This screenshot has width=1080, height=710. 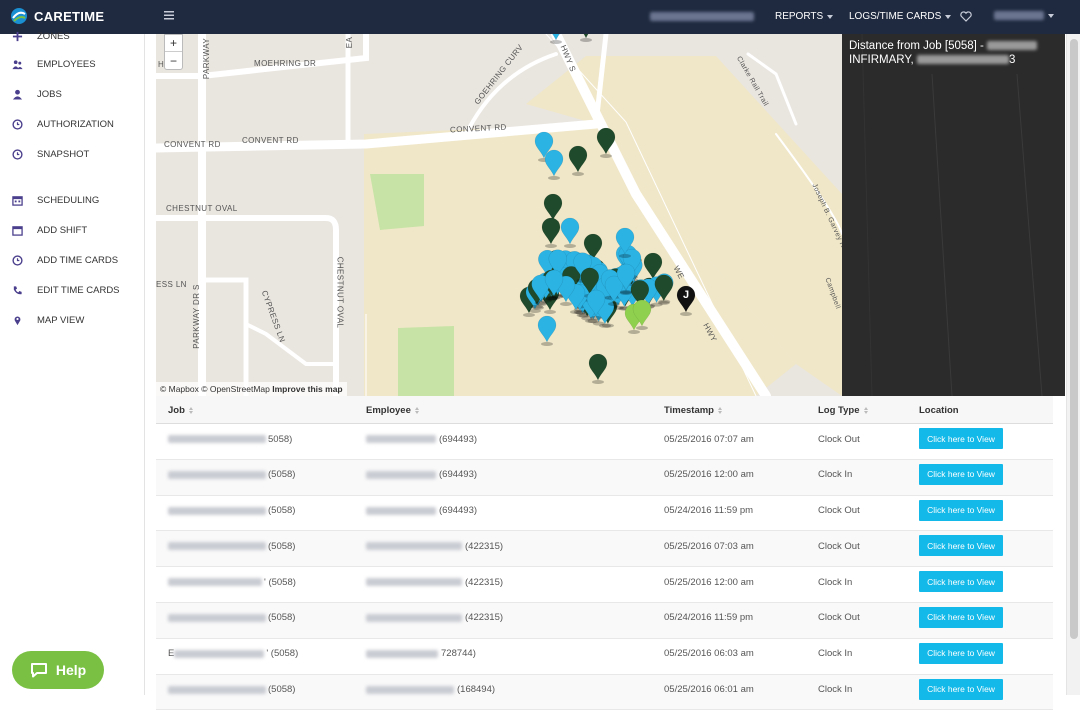 I want to click on sidebar-item-label: EMPLOYEES, so click(x=66, y=64).